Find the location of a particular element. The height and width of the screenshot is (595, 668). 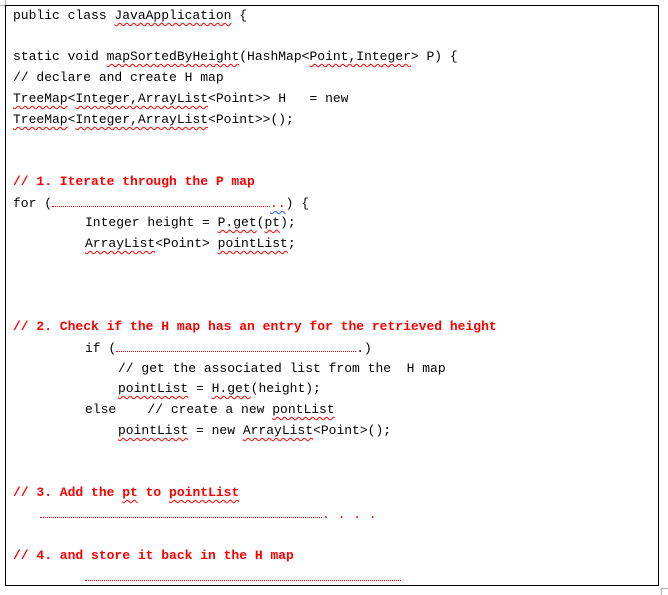

pointlist-declaration: ArrayList<Point> pointList; is located at coordinates (190, 244).